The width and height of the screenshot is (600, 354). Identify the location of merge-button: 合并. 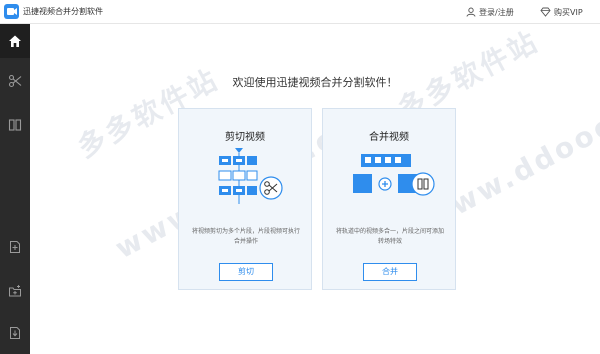
(390, 272).